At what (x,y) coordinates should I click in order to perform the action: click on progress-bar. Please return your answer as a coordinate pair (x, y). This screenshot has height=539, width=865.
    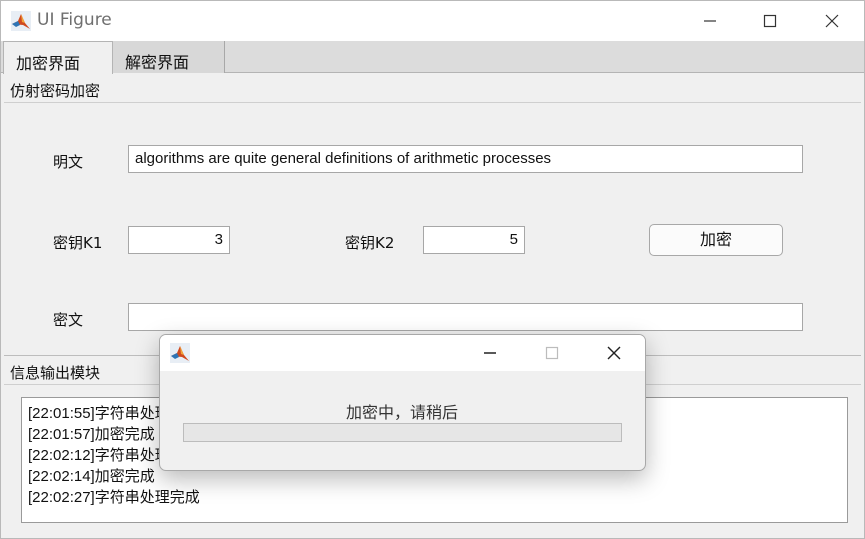
    Looking at the image, I should click on (402, 432).